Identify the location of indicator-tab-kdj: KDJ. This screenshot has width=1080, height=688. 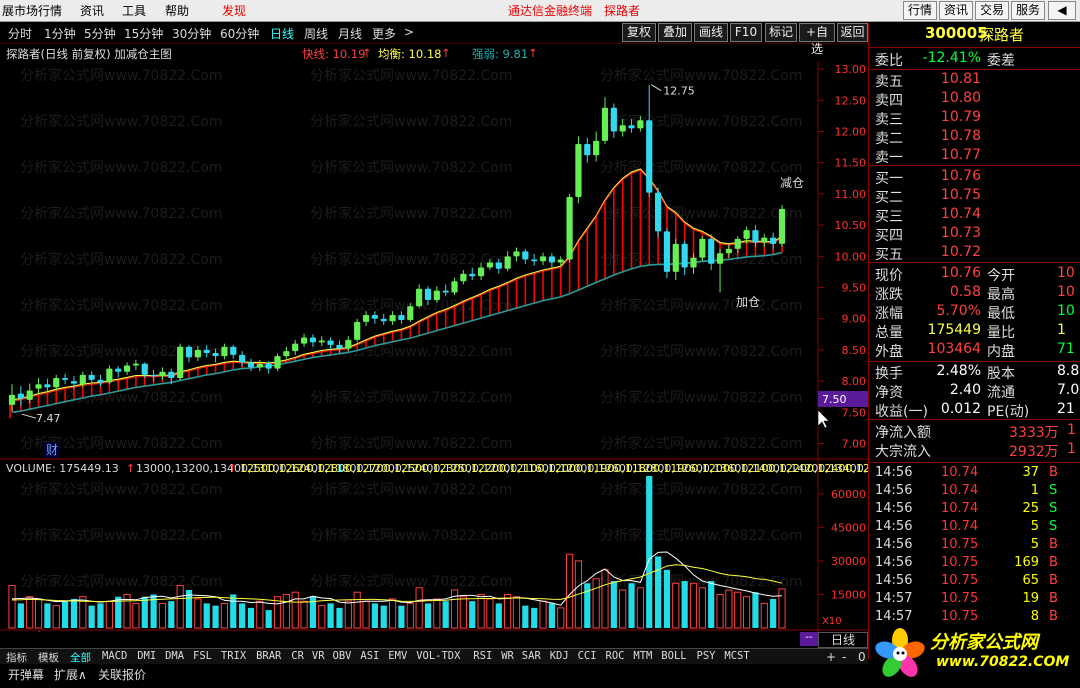
(559, 656).